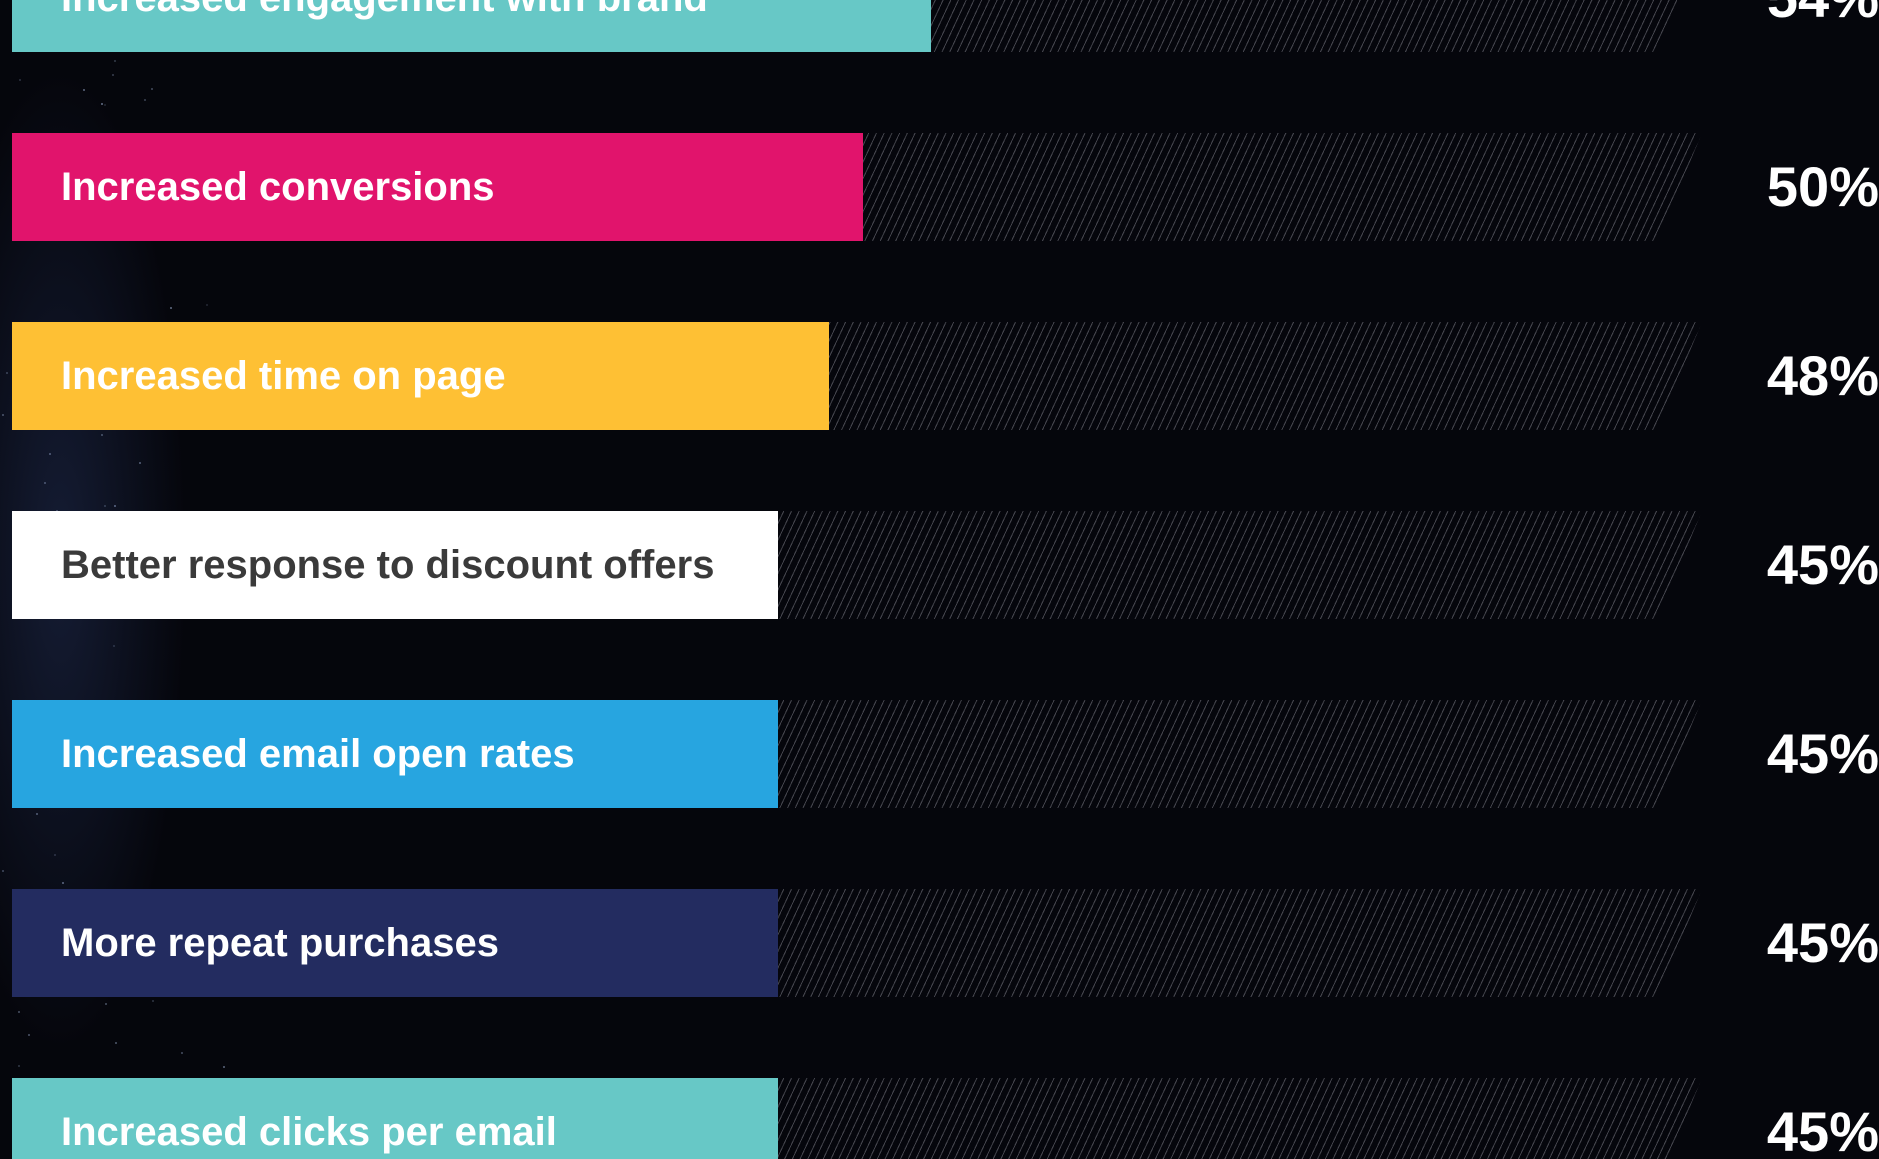 The width and height of the screenshot is (1879, 1159). What do you see at coordinates (318, 754) in the screenshot?
I see `bar-category-label: Increased email open rates` at bounding box center [318, 754].